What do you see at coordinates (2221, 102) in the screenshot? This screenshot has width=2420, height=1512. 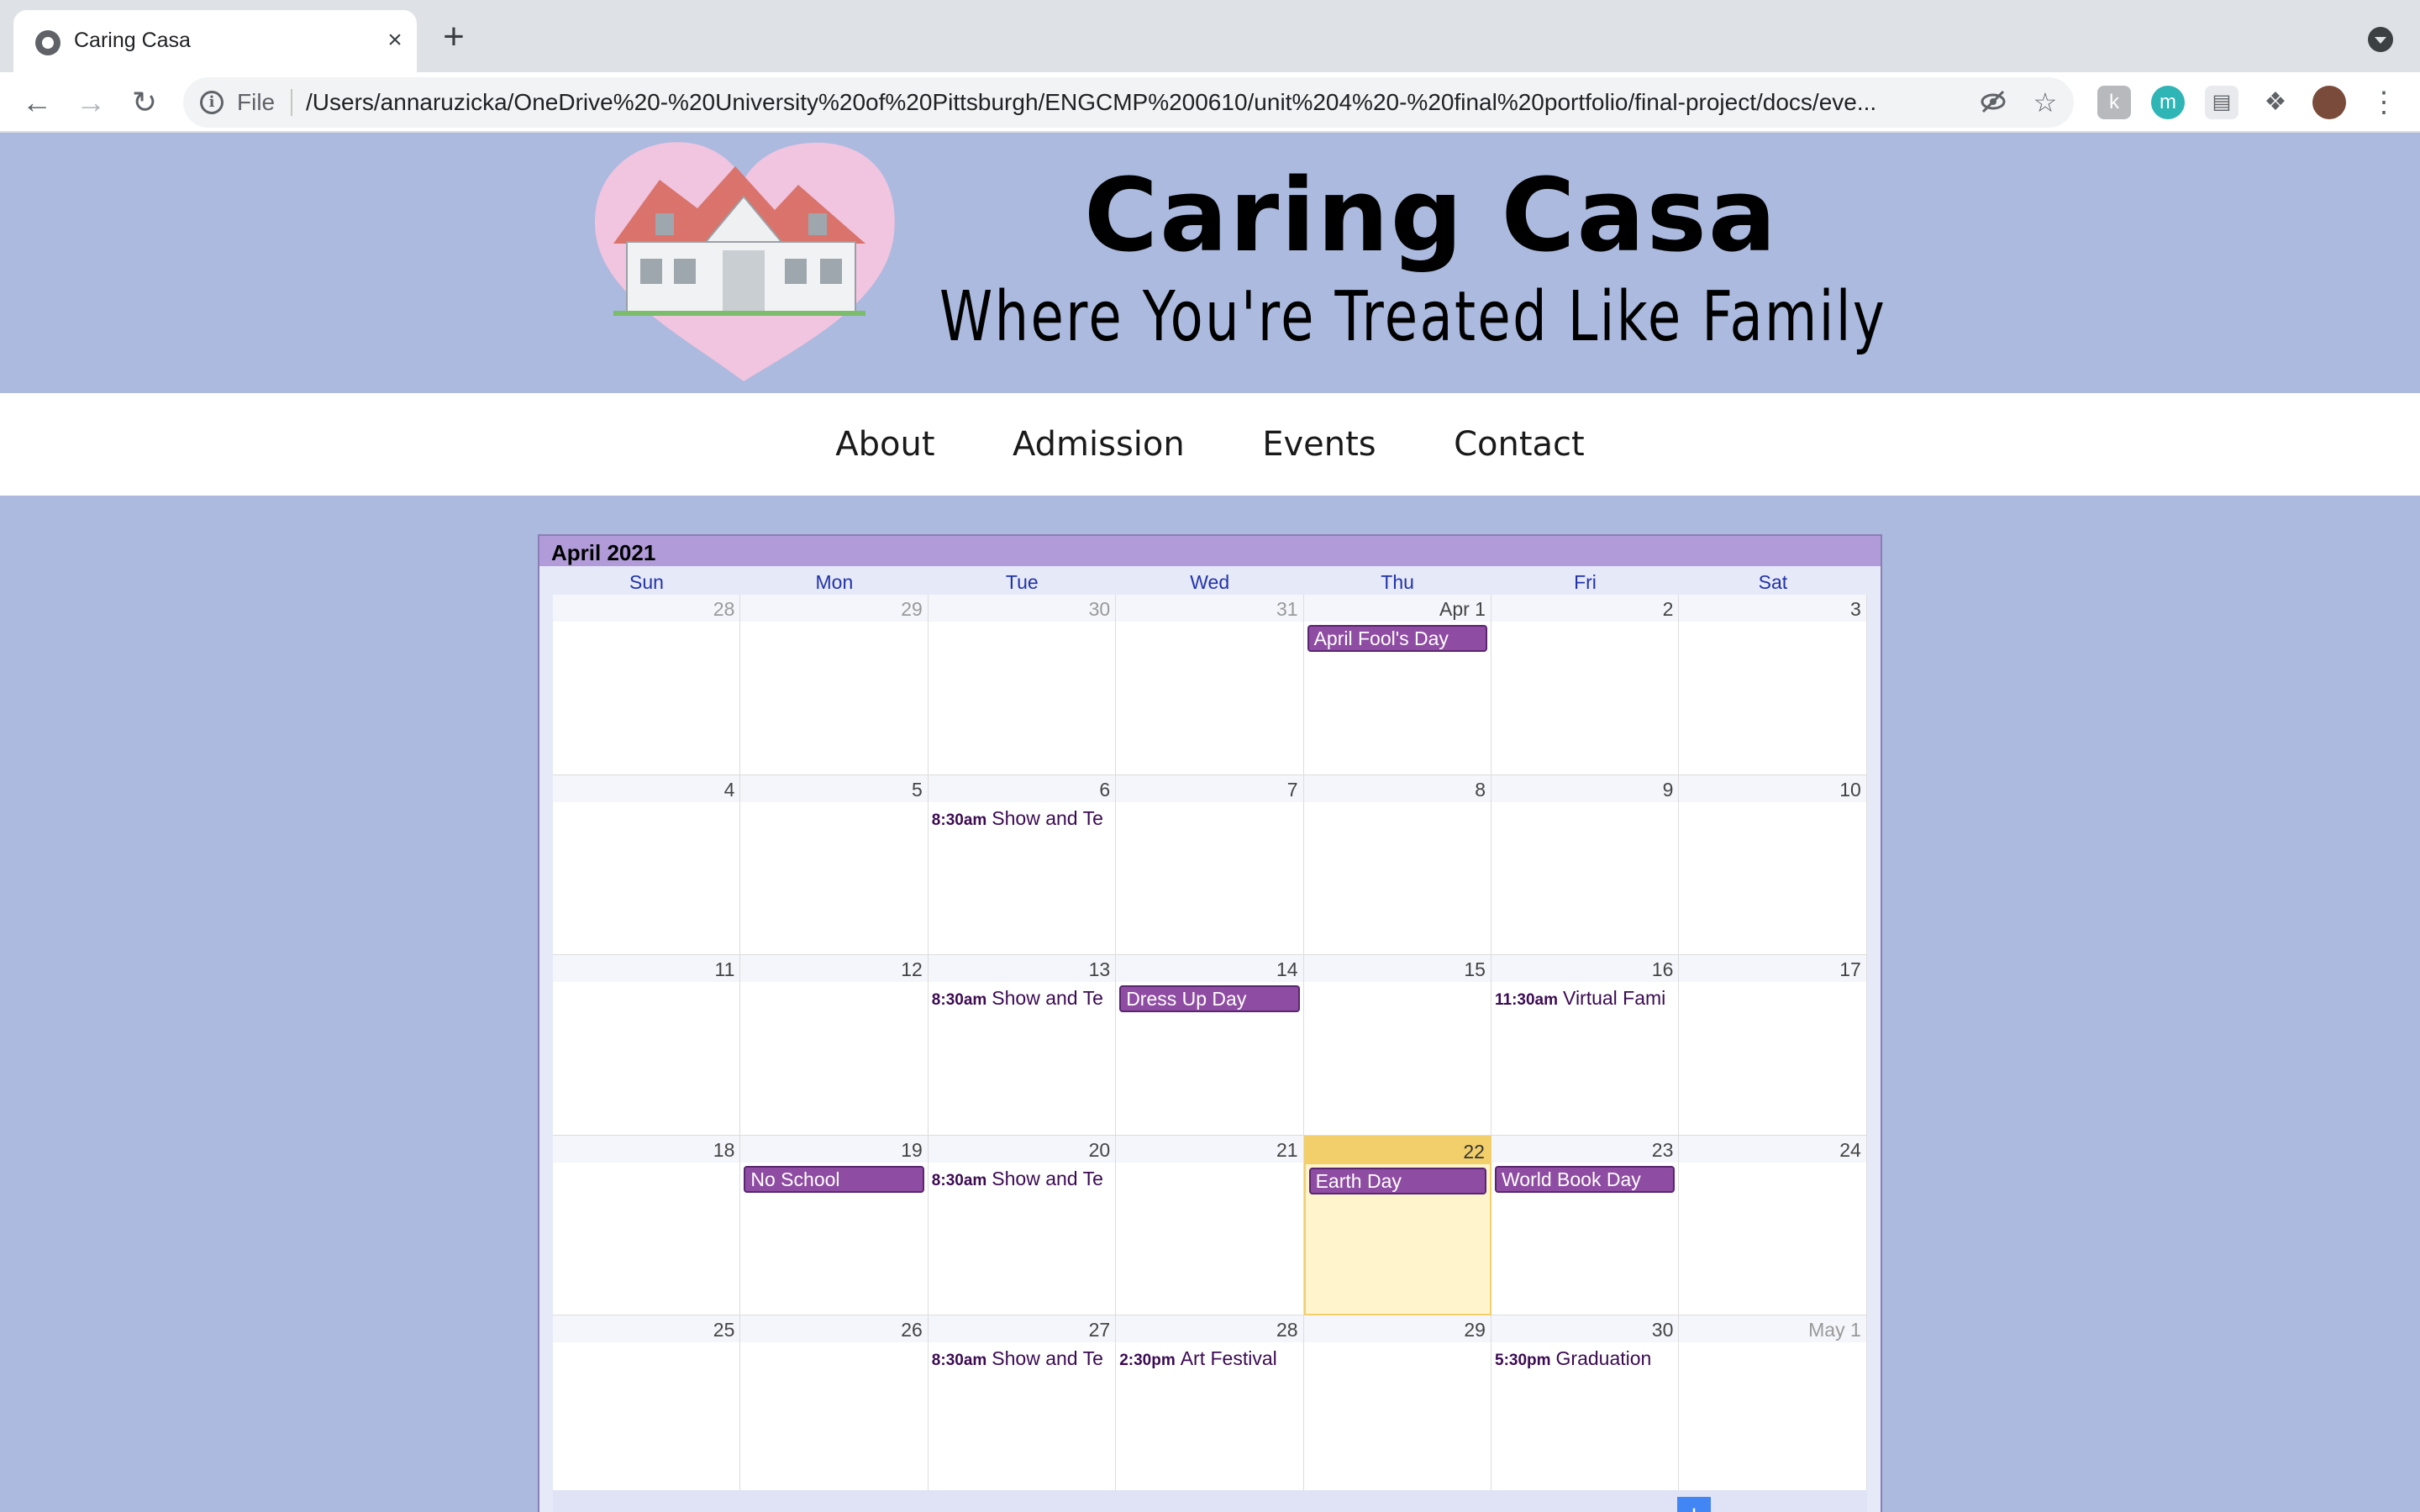 I see `extension-doc-icon: ▤` at bounding box center [2221, 102].